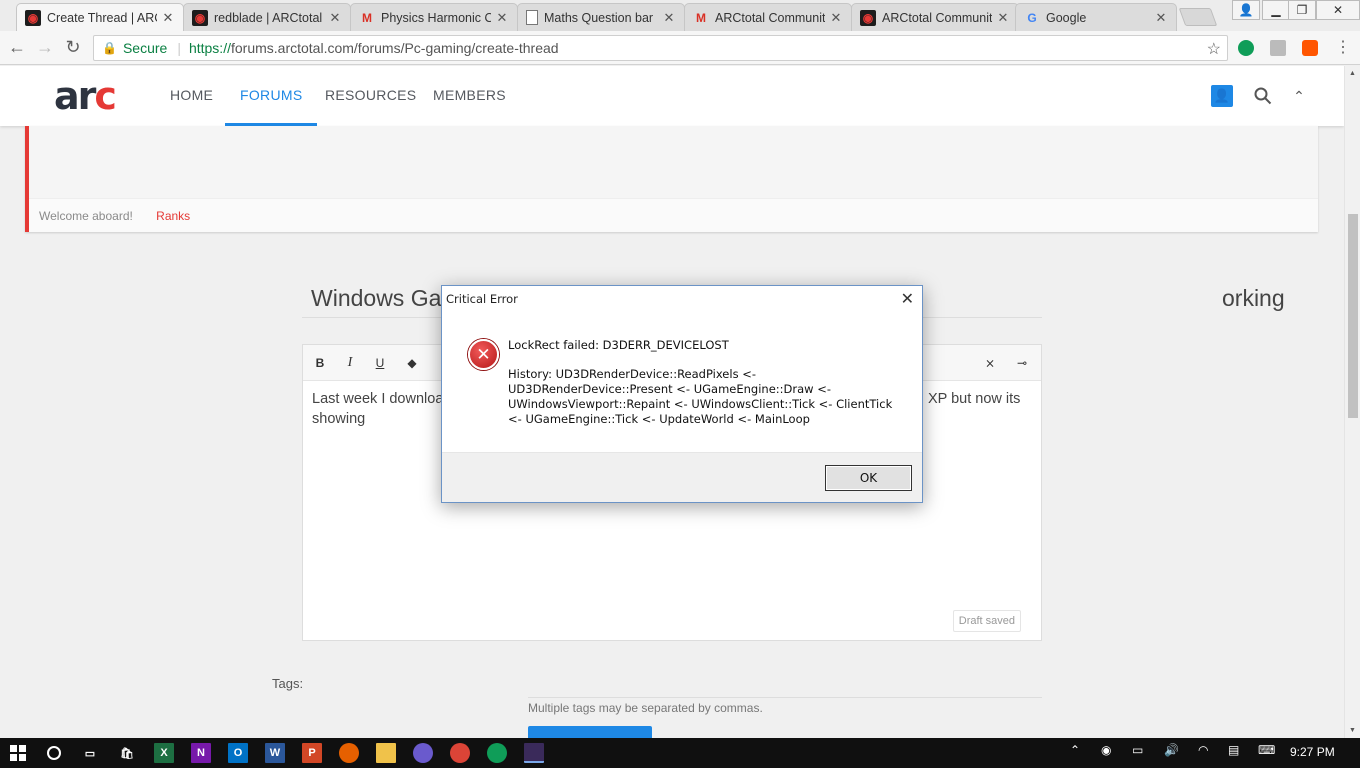  Describe the element at coordinates (497, 753) in the screenshot. I see `hangouts-icon` at that location.